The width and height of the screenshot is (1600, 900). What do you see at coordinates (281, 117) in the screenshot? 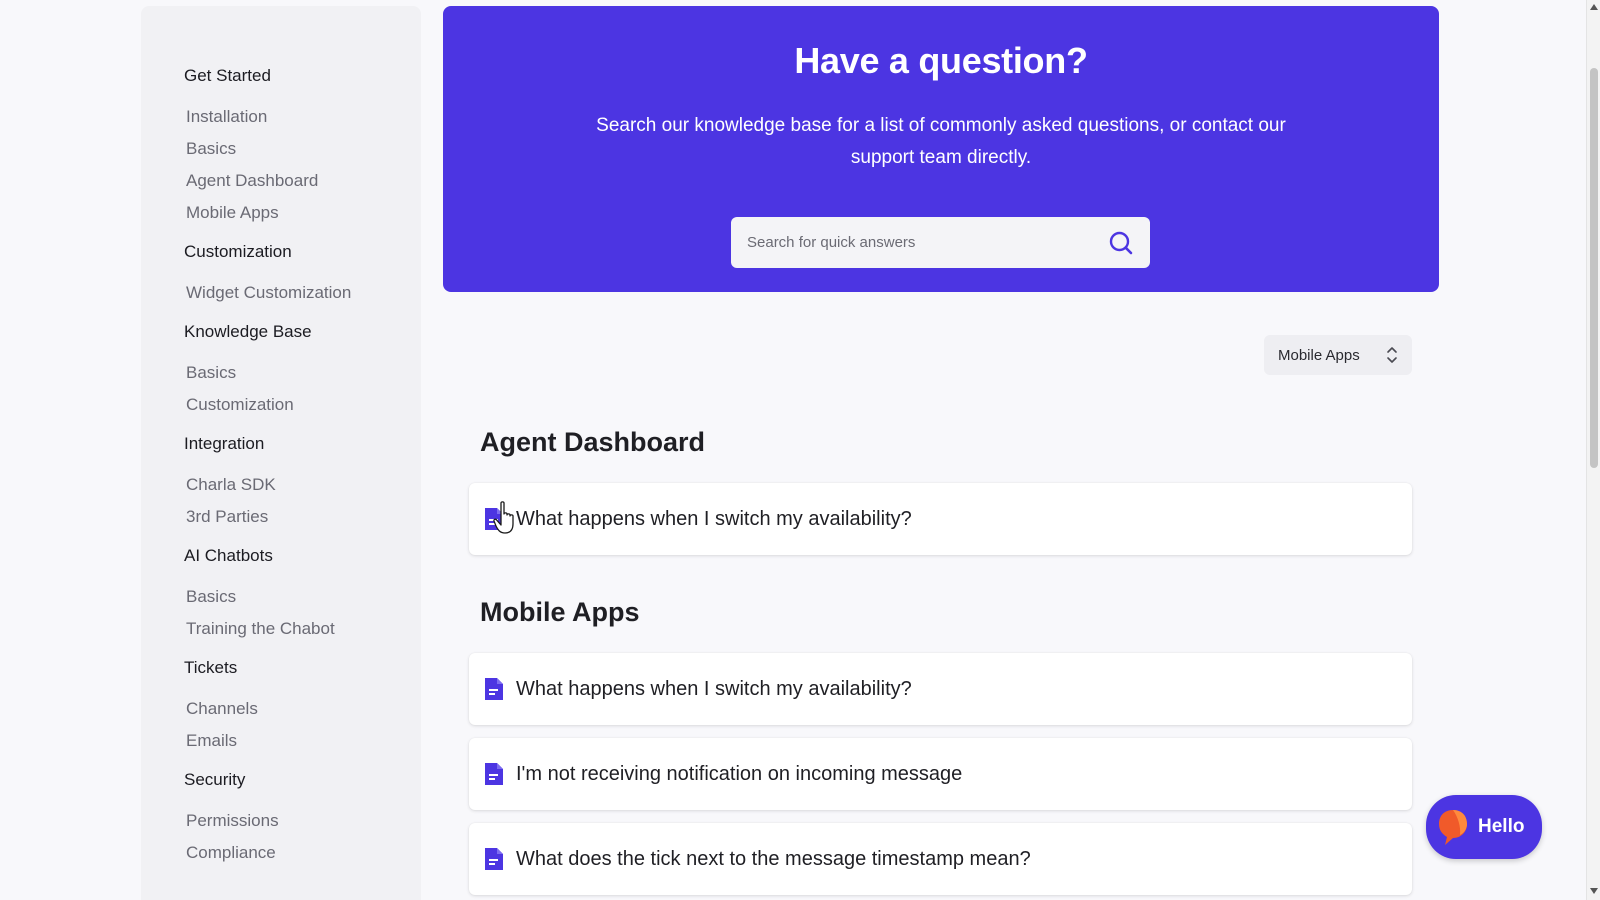
I see `sidebar-item-installation: Installation` at bounding box center [281, 117].